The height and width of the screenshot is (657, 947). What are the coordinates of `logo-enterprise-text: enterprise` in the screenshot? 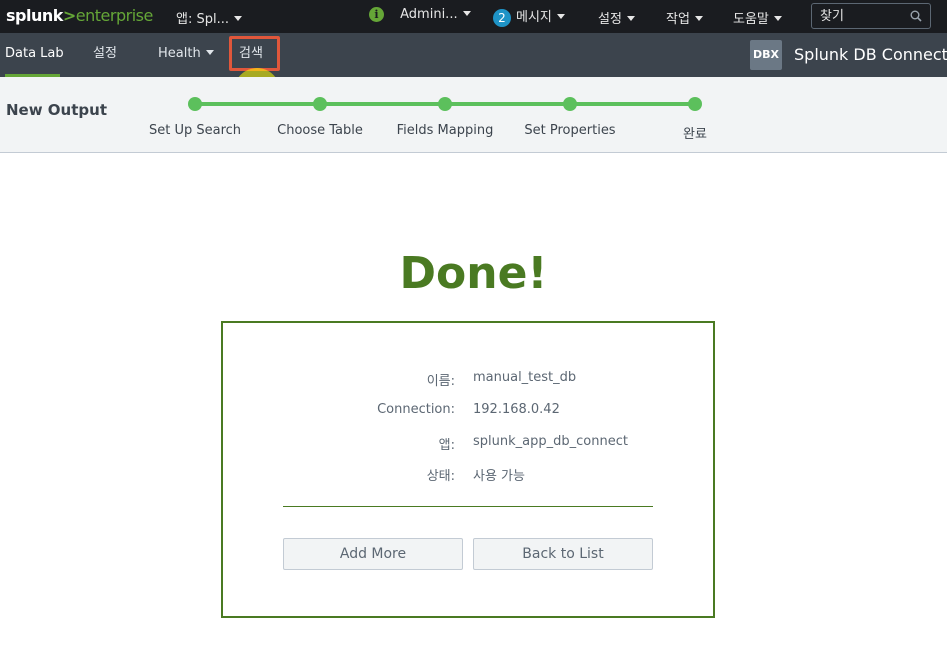 It's located at (114, 15).